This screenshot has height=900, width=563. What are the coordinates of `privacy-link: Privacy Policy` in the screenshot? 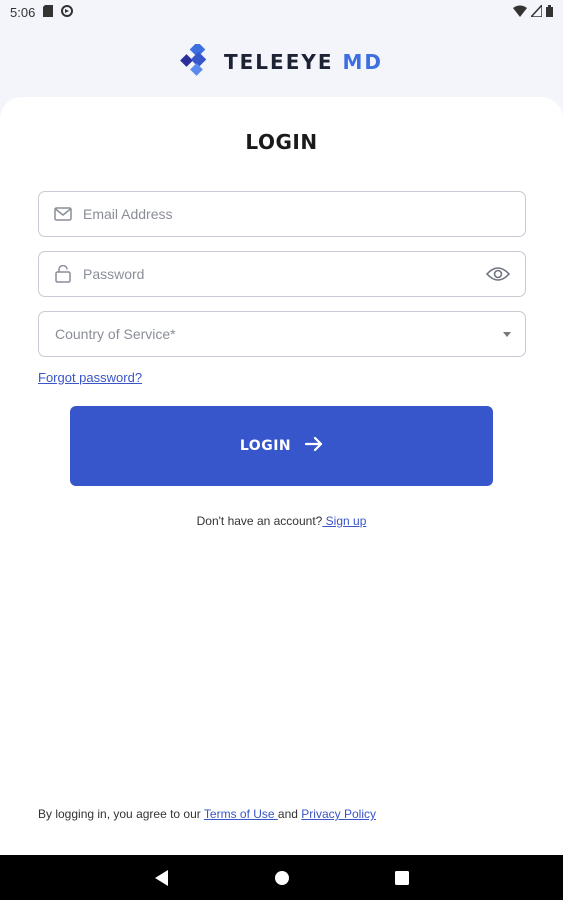 It's located at (338, 814).